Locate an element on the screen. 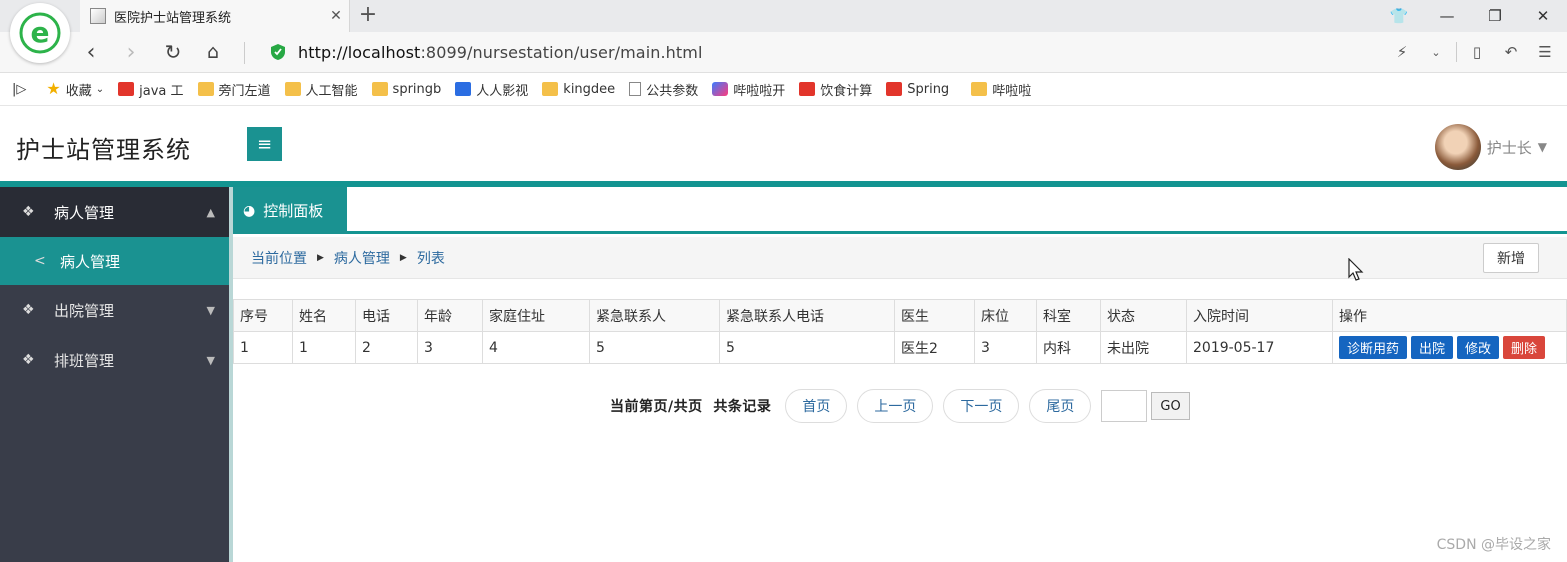 The width and height of the screenshot is (1567, 562). new-tab-icon: + is located at coordinates (368, 15).